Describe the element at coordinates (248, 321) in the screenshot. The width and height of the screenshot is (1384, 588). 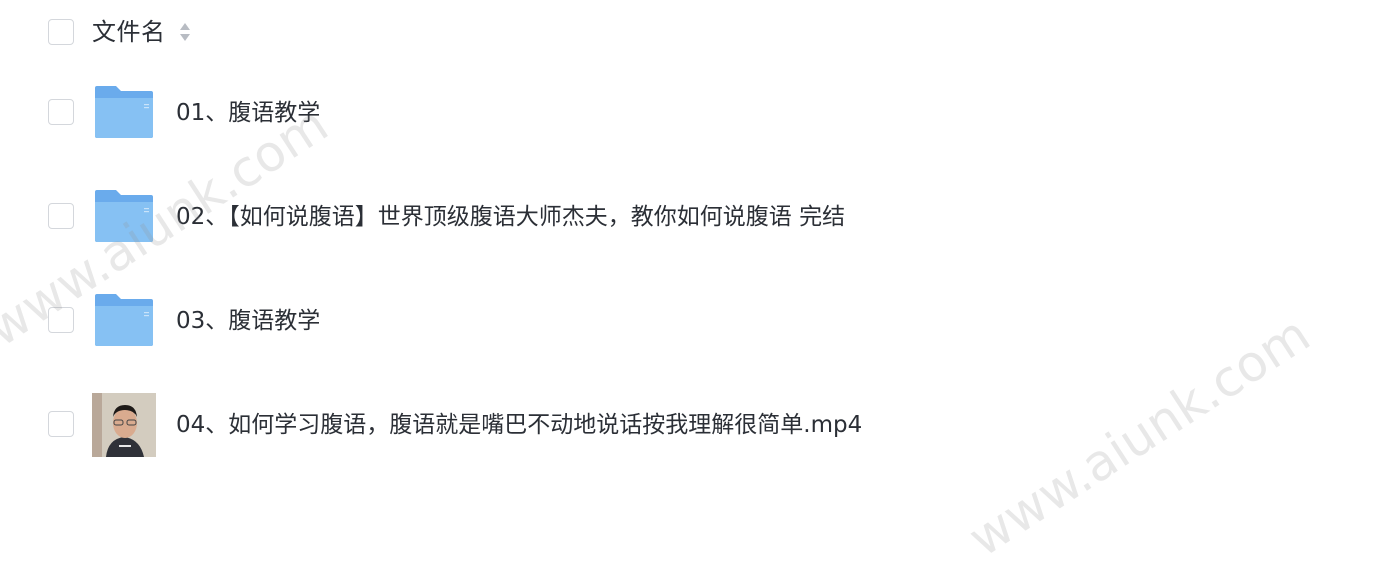
I see `file-name: 03、腹语教学` at that location.